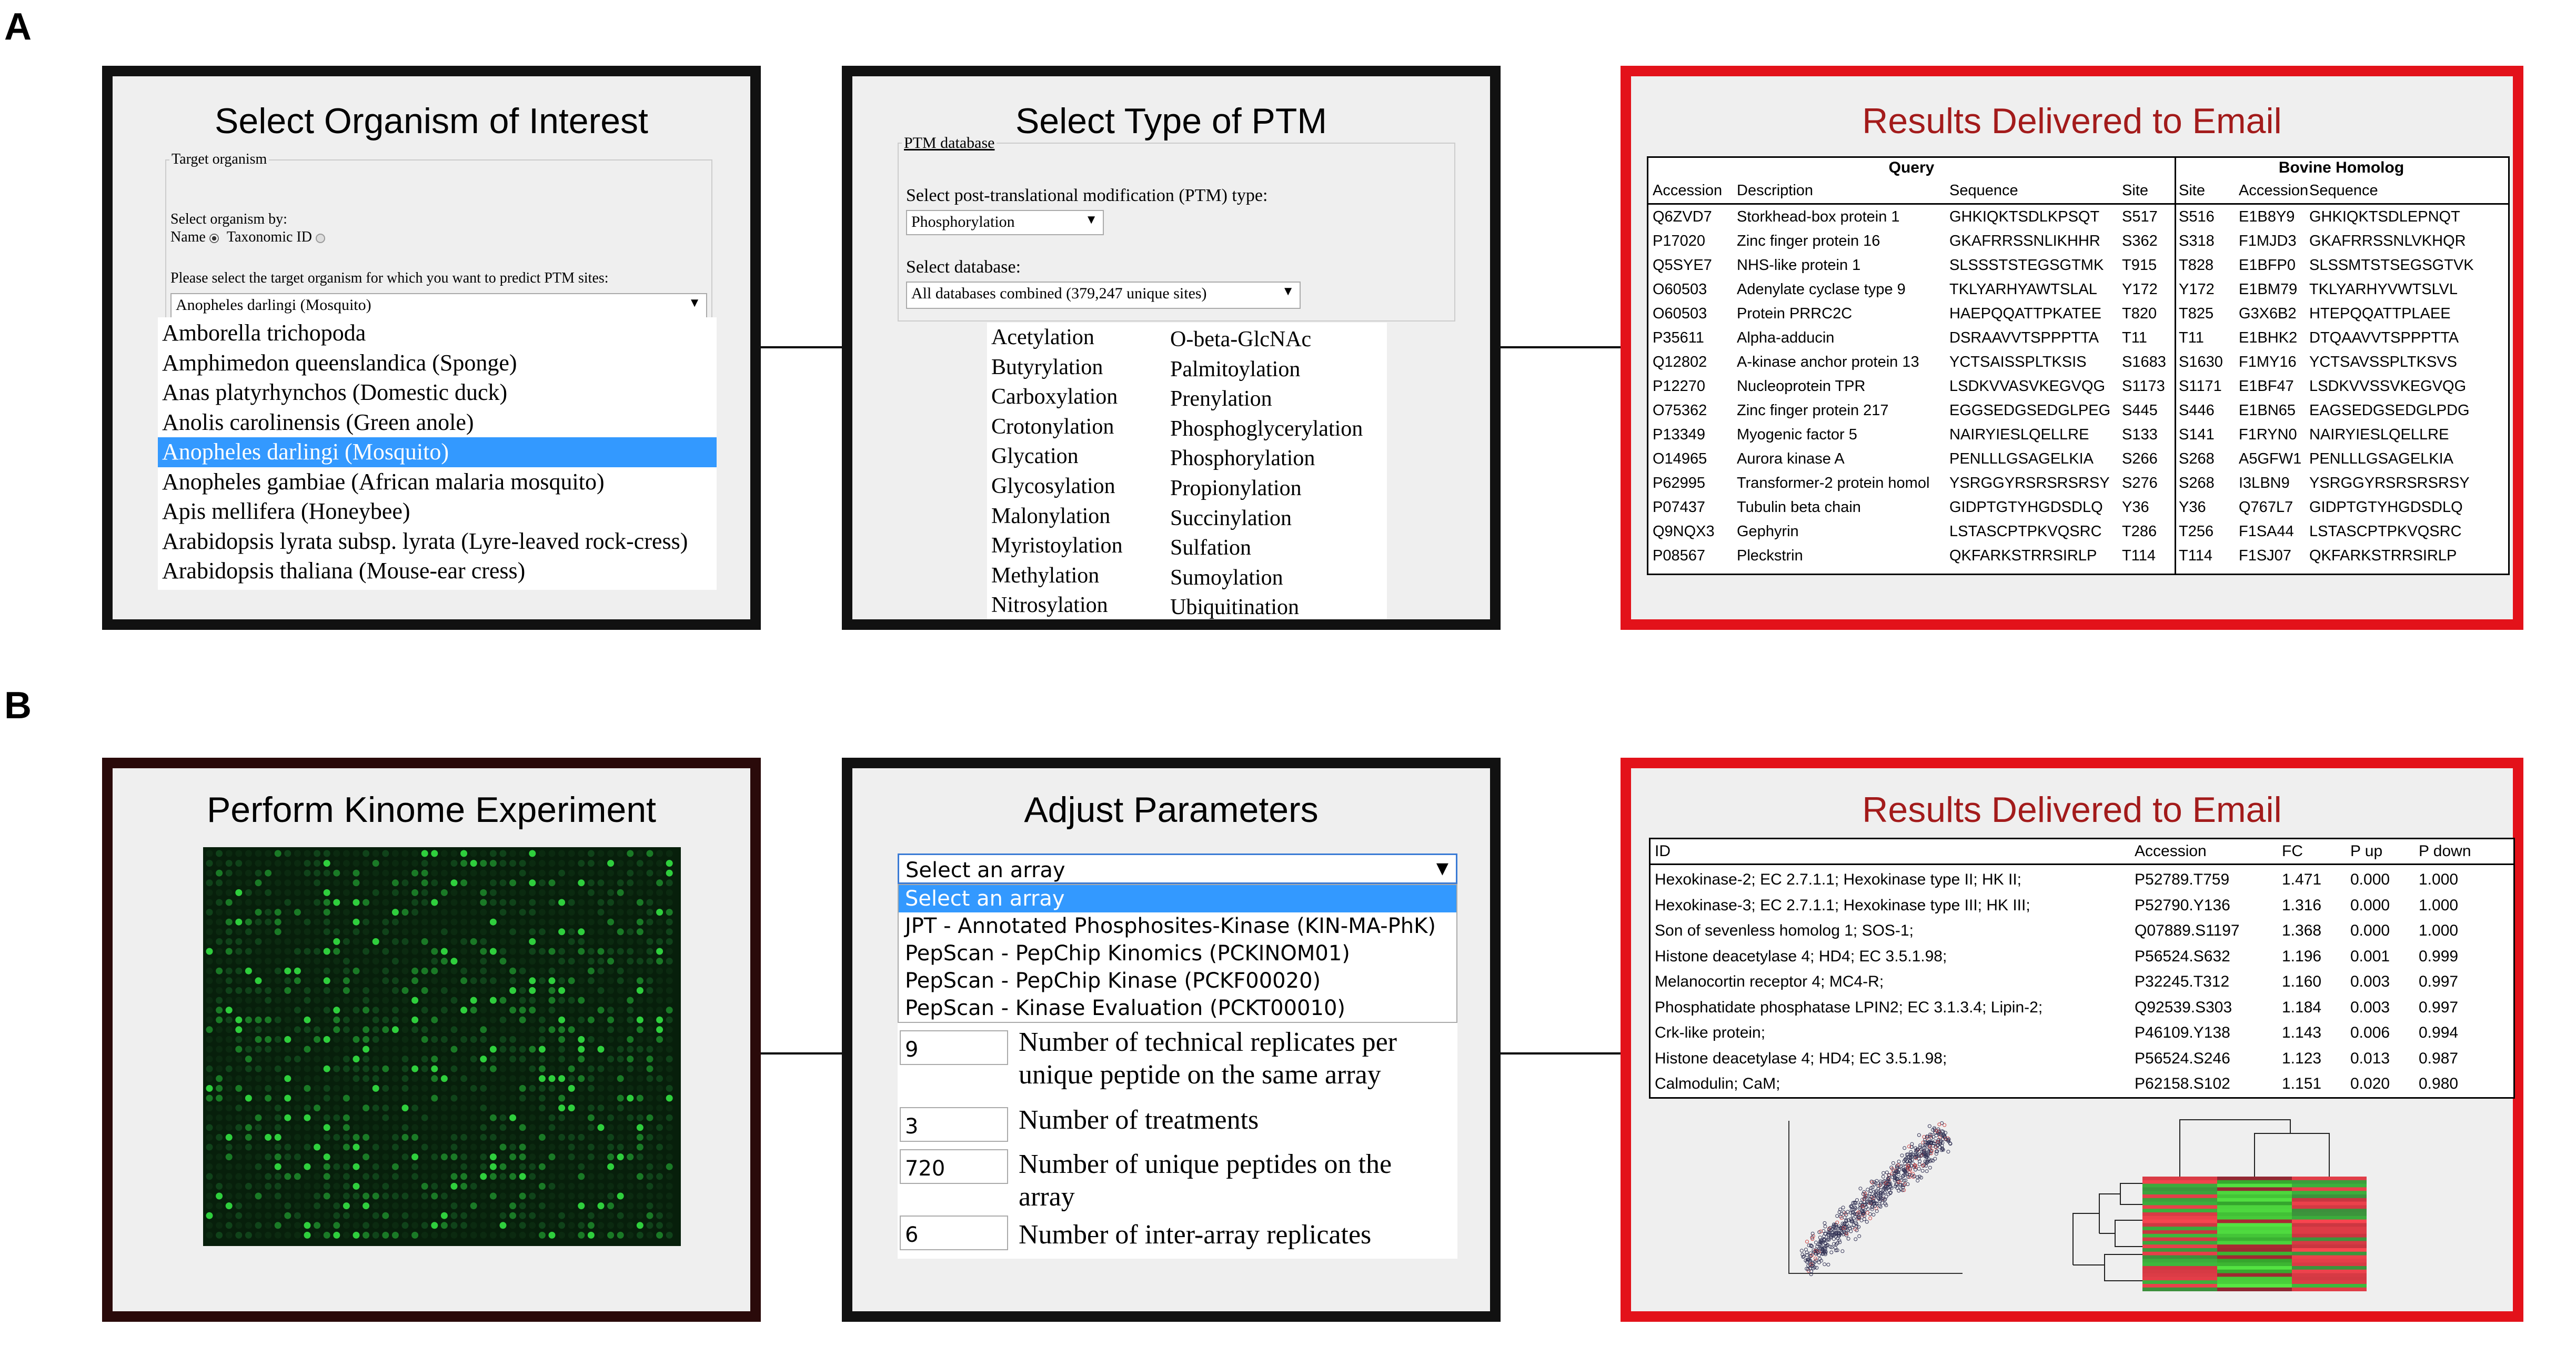 The height and width of the screenshot is (1366, 2576). I want to click on organism-select: Anopheles darlingi (Mosquito) ▼, so click(439, 305).